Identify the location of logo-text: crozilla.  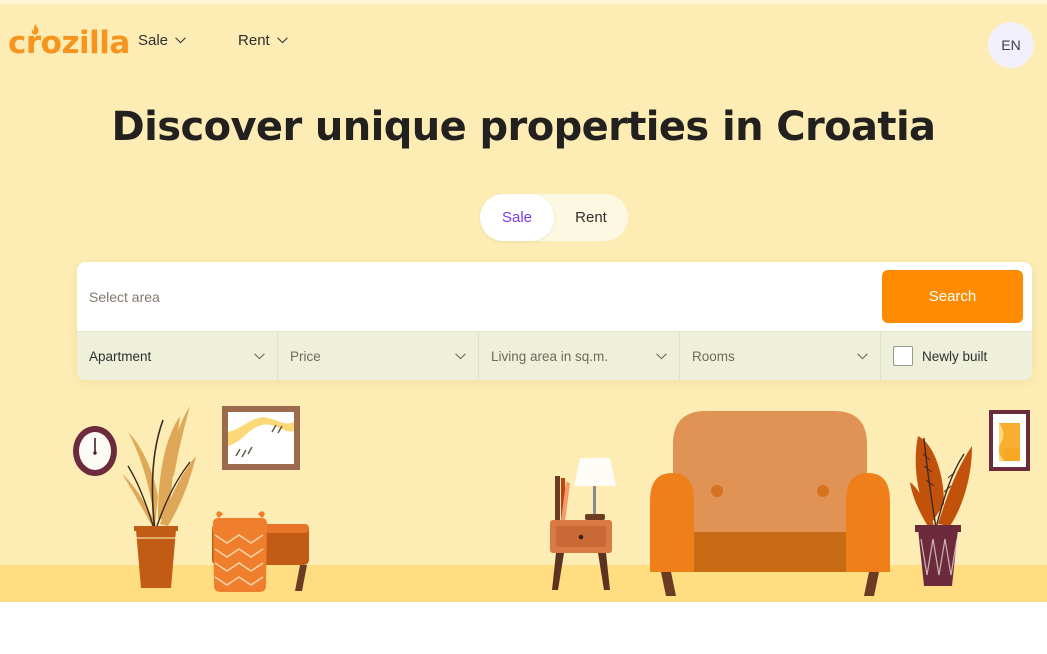
(69, 43).